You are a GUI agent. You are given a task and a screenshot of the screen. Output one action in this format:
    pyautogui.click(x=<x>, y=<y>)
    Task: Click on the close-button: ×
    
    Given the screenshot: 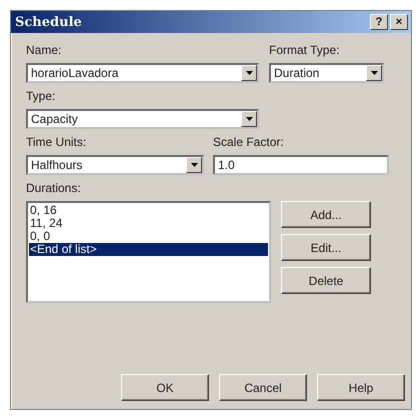 What is the action you would take?
    pyautogui.click(x=399, y=22)
    